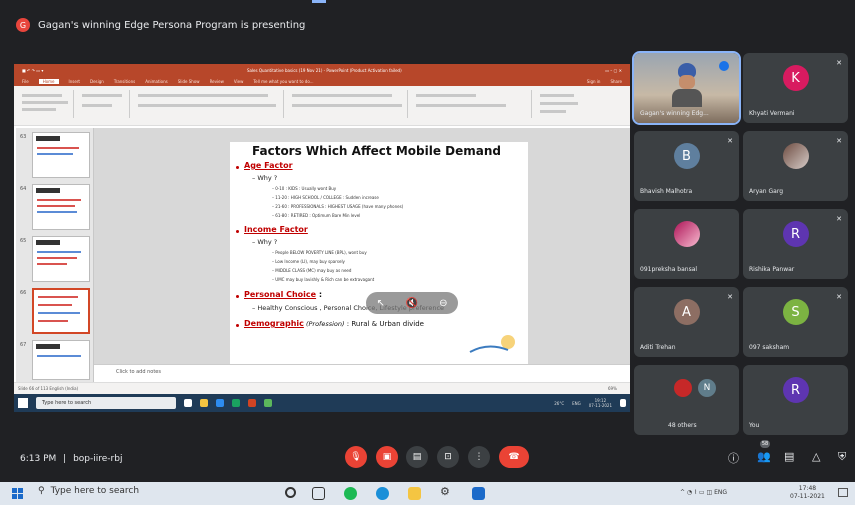 The width and height of the screenshot is (855, 505). I want to click on meeting-time: 6:13 PM, so click(38, 459).